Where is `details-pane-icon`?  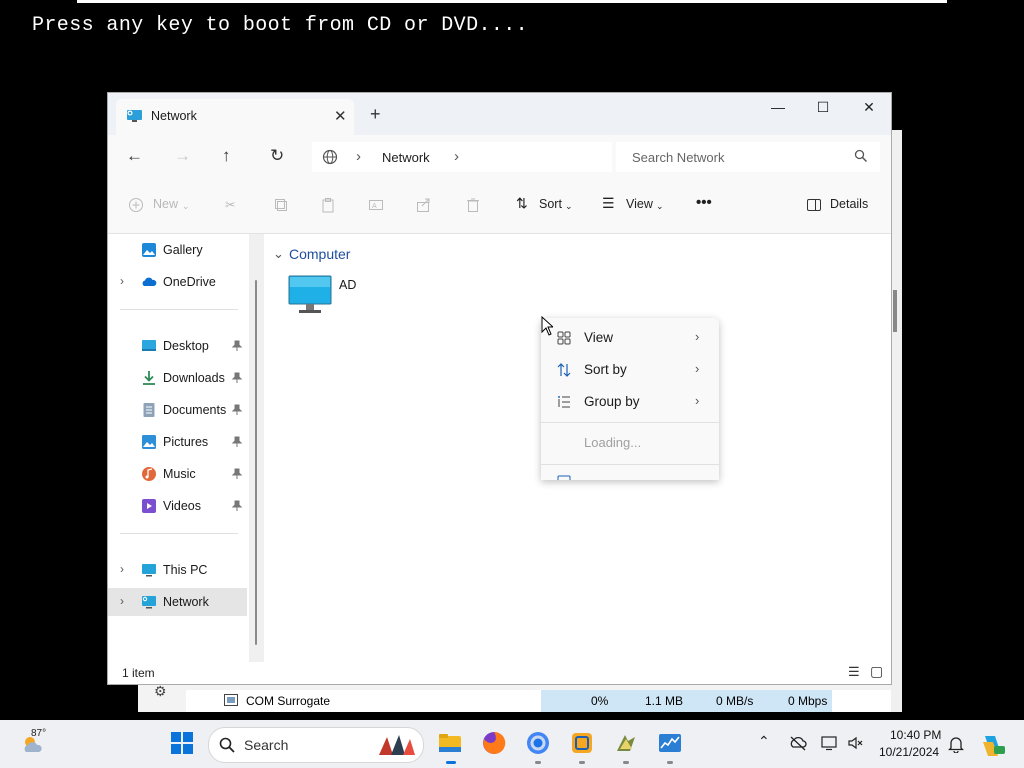 details-pane-icon is located at coordinates (814, 205).